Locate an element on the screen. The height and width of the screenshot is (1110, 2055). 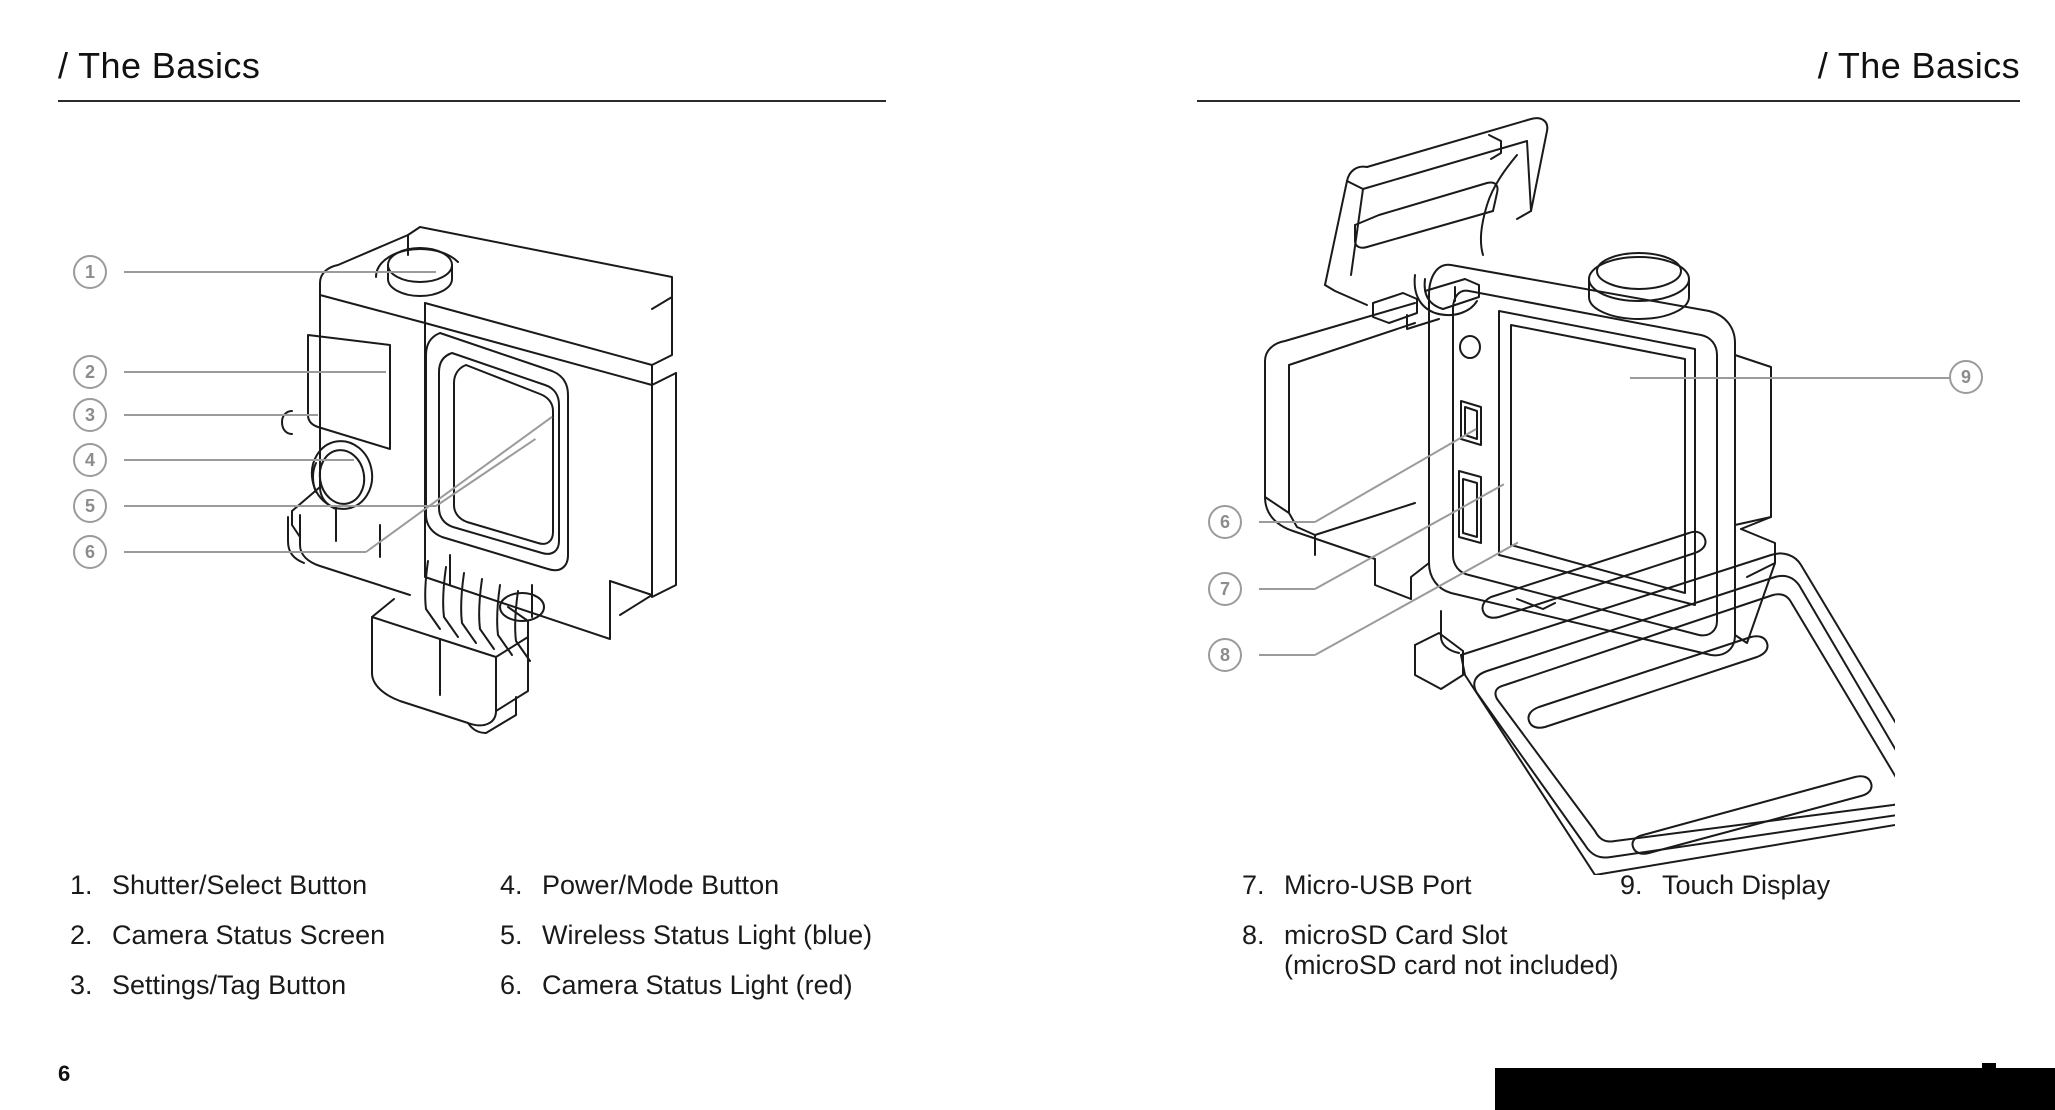
list-item-label: Wireless Status Light (blue) is located at coordinates (707, 935).